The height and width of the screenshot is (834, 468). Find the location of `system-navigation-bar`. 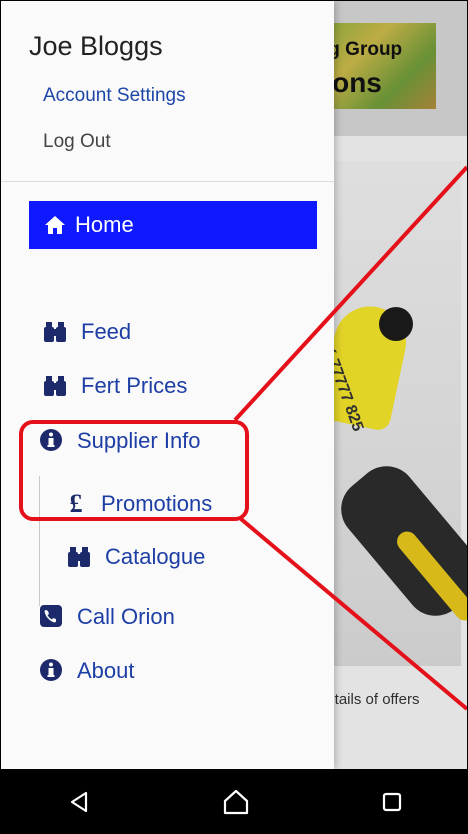

system-navigation-bar is located at coordinates (234, 801).